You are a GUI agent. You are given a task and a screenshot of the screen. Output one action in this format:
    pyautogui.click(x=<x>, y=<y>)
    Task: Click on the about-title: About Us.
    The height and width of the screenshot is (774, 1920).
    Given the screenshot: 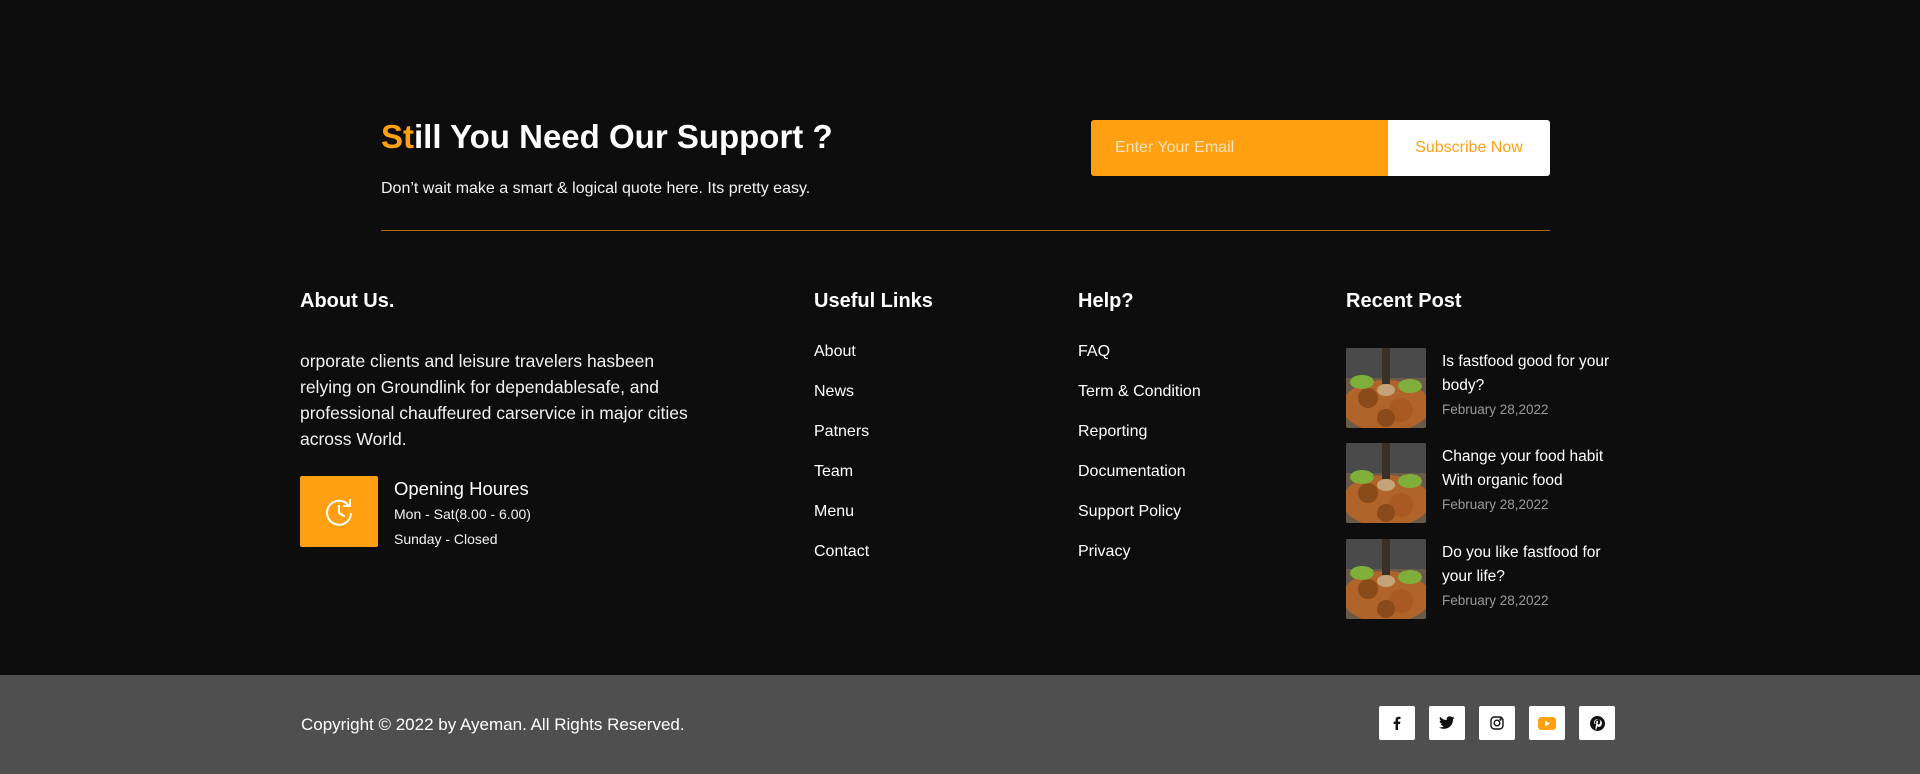 What is the action you would take?
    pyautogui.click(x=347, y=301)
    